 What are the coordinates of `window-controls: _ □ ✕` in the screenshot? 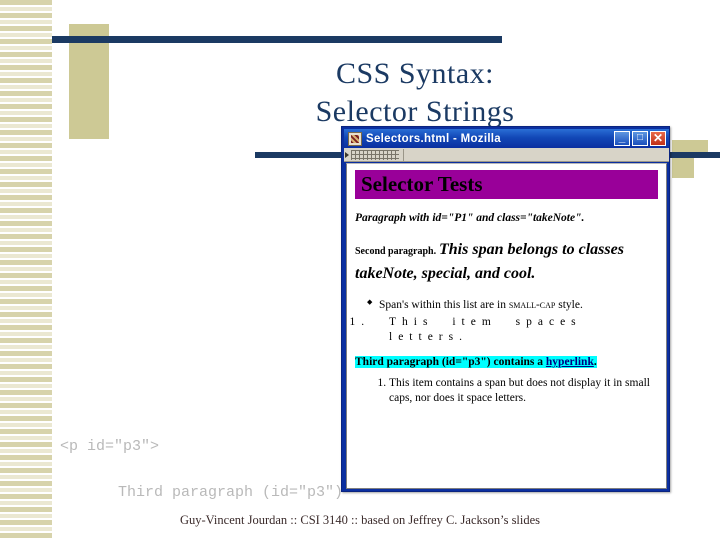 It's located at (640, 138).